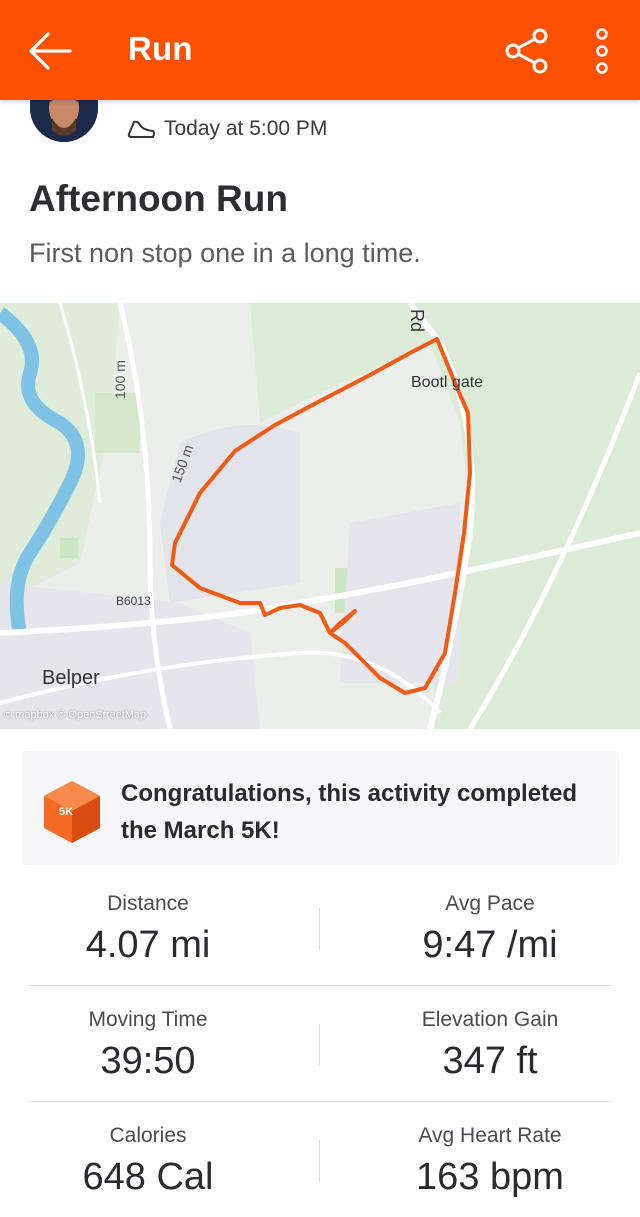  What do you see at coordinates (225, 253) in the screenshot?
I see `activity-description: First non stop one in a long time.` at bounding box center [225, 253].